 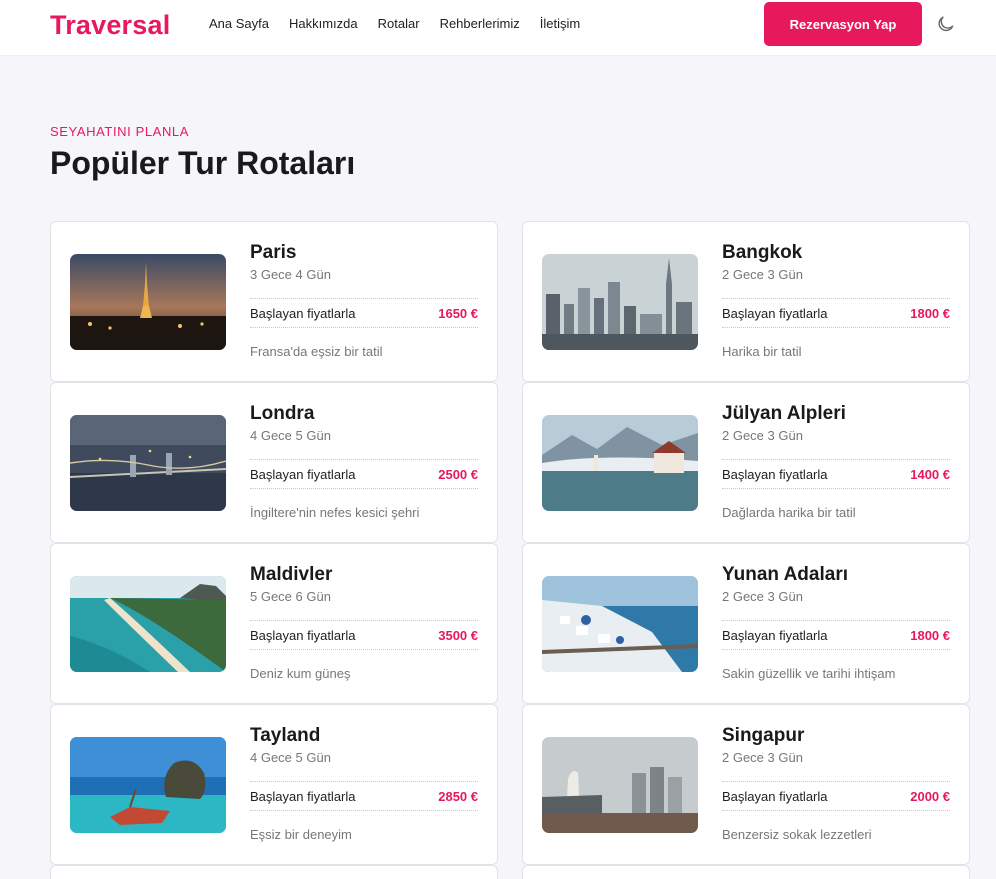 I want to click on tour-description: Benzersiz sokak lezzetleri, so click(x=797, y=834).